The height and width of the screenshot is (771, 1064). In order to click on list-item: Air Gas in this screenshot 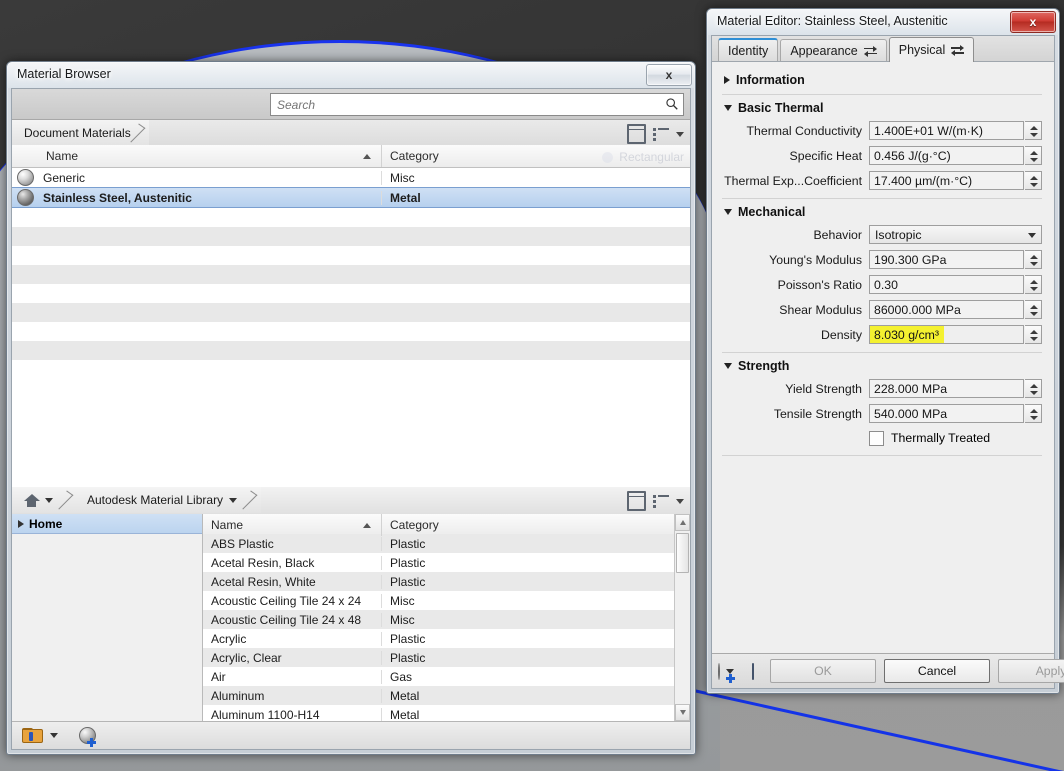, I will do `click(438, 676)`.